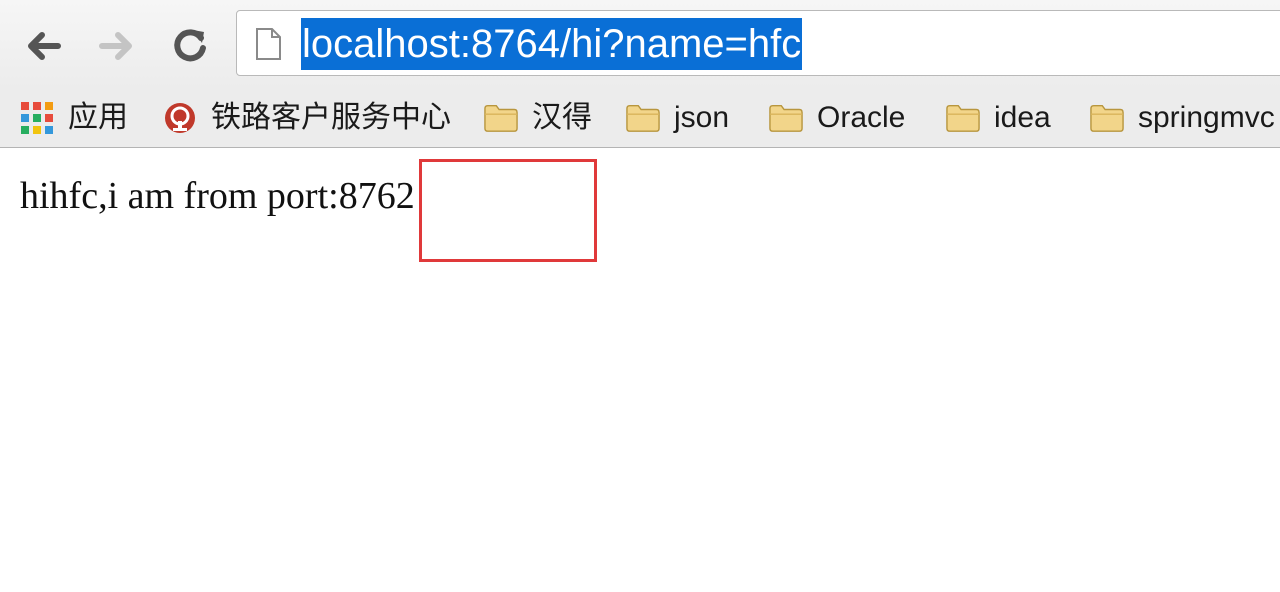 Image resolution: width=1280 pixels, height=592 pixels. I want to click on bookmark-railway: 铁路客户服务中心, so click(307, 118).